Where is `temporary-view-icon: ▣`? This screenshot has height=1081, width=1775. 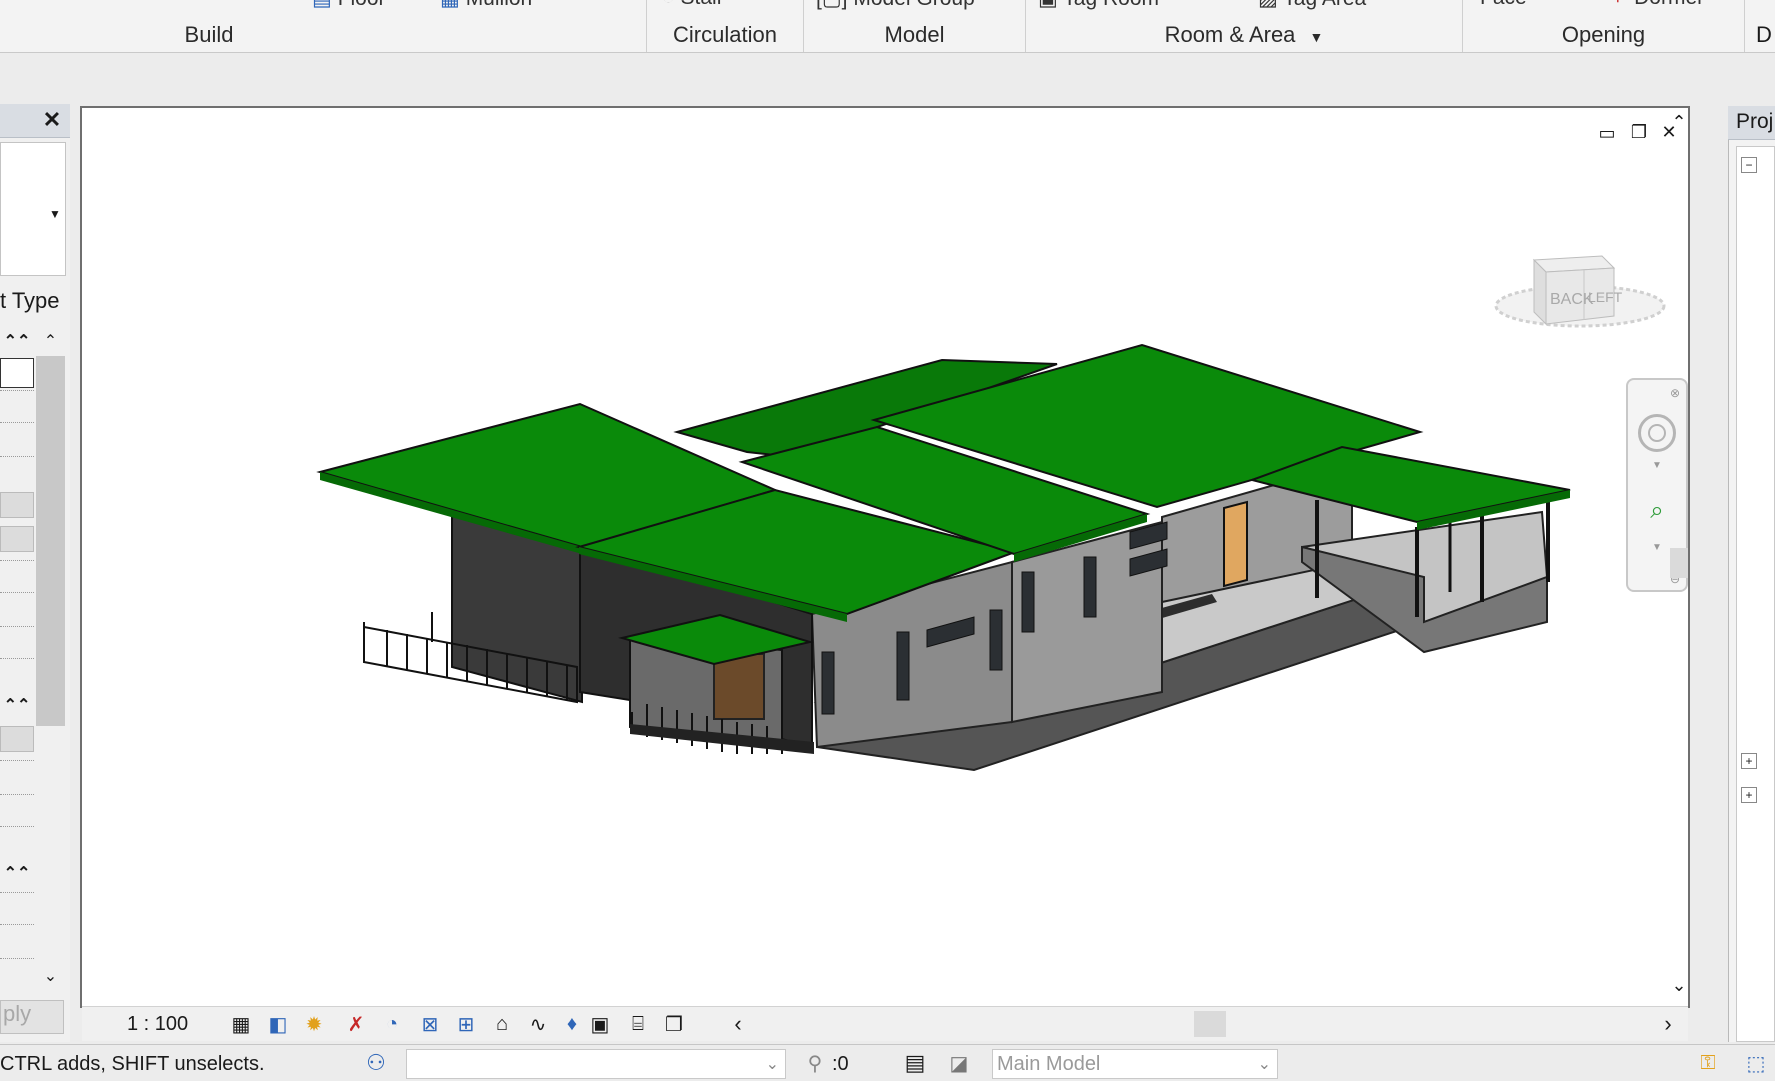 temporary-view-icon: ▣ is located at coordinates (600, 1024).